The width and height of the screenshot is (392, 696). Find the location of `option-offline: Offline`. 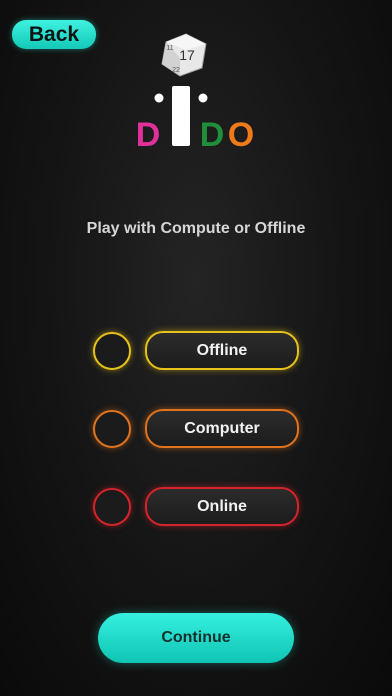

option-offline: Offline is located at coordinates (196, 351).